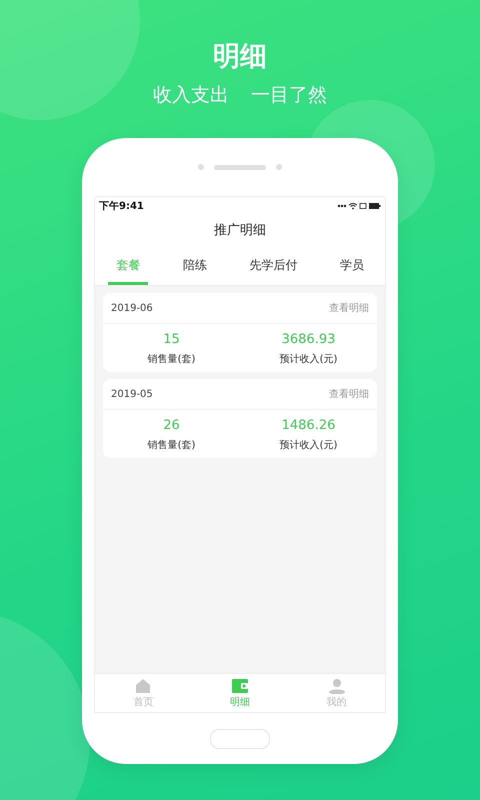 The width and height of the screenshot is (480, 800). Describe the element at coordinates (309, 339) in the screenshot. I see `stat-value: 3686.93` at that location.